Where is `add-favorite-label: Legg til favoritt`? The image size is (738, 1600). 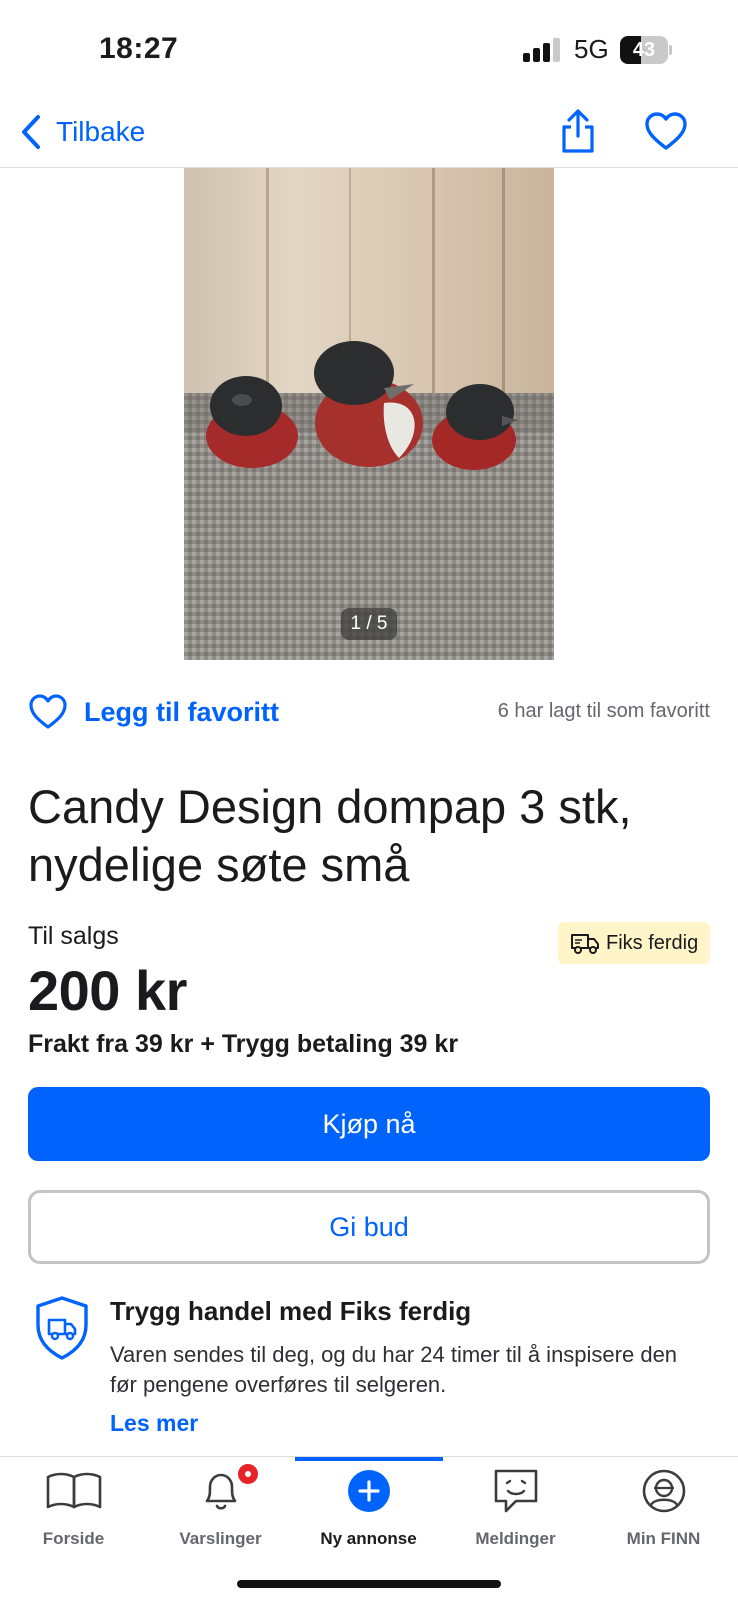 add-favorite-label: Legg til favoritt is located at coordinates (181, 711).